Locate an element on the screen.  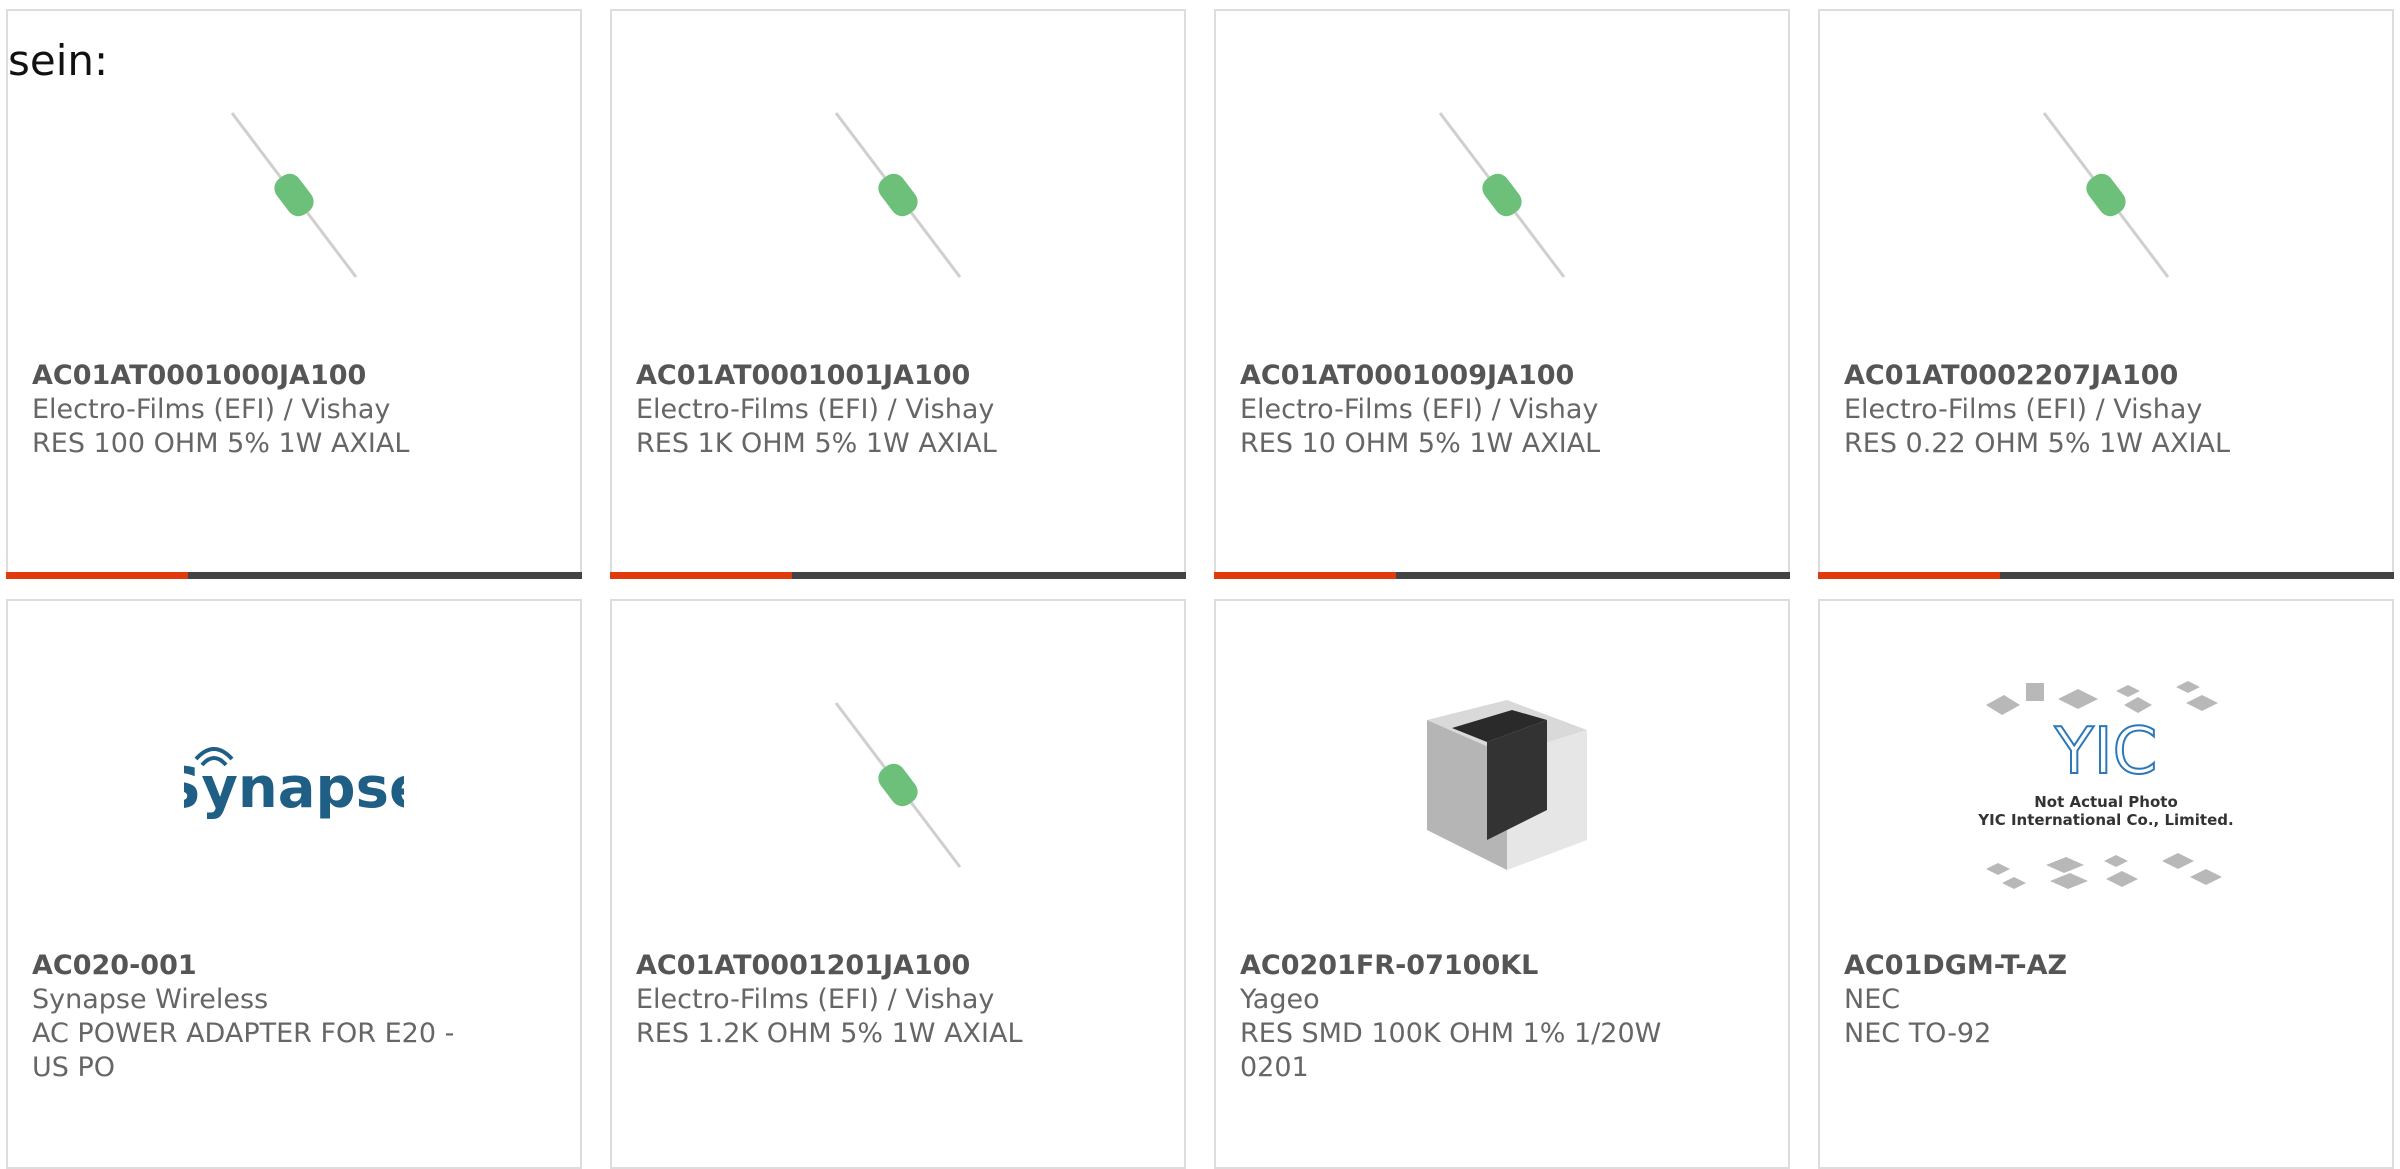
description: RES 0.22 OHM 5% 1W AXIAL is located at coordinates (2037, 443).